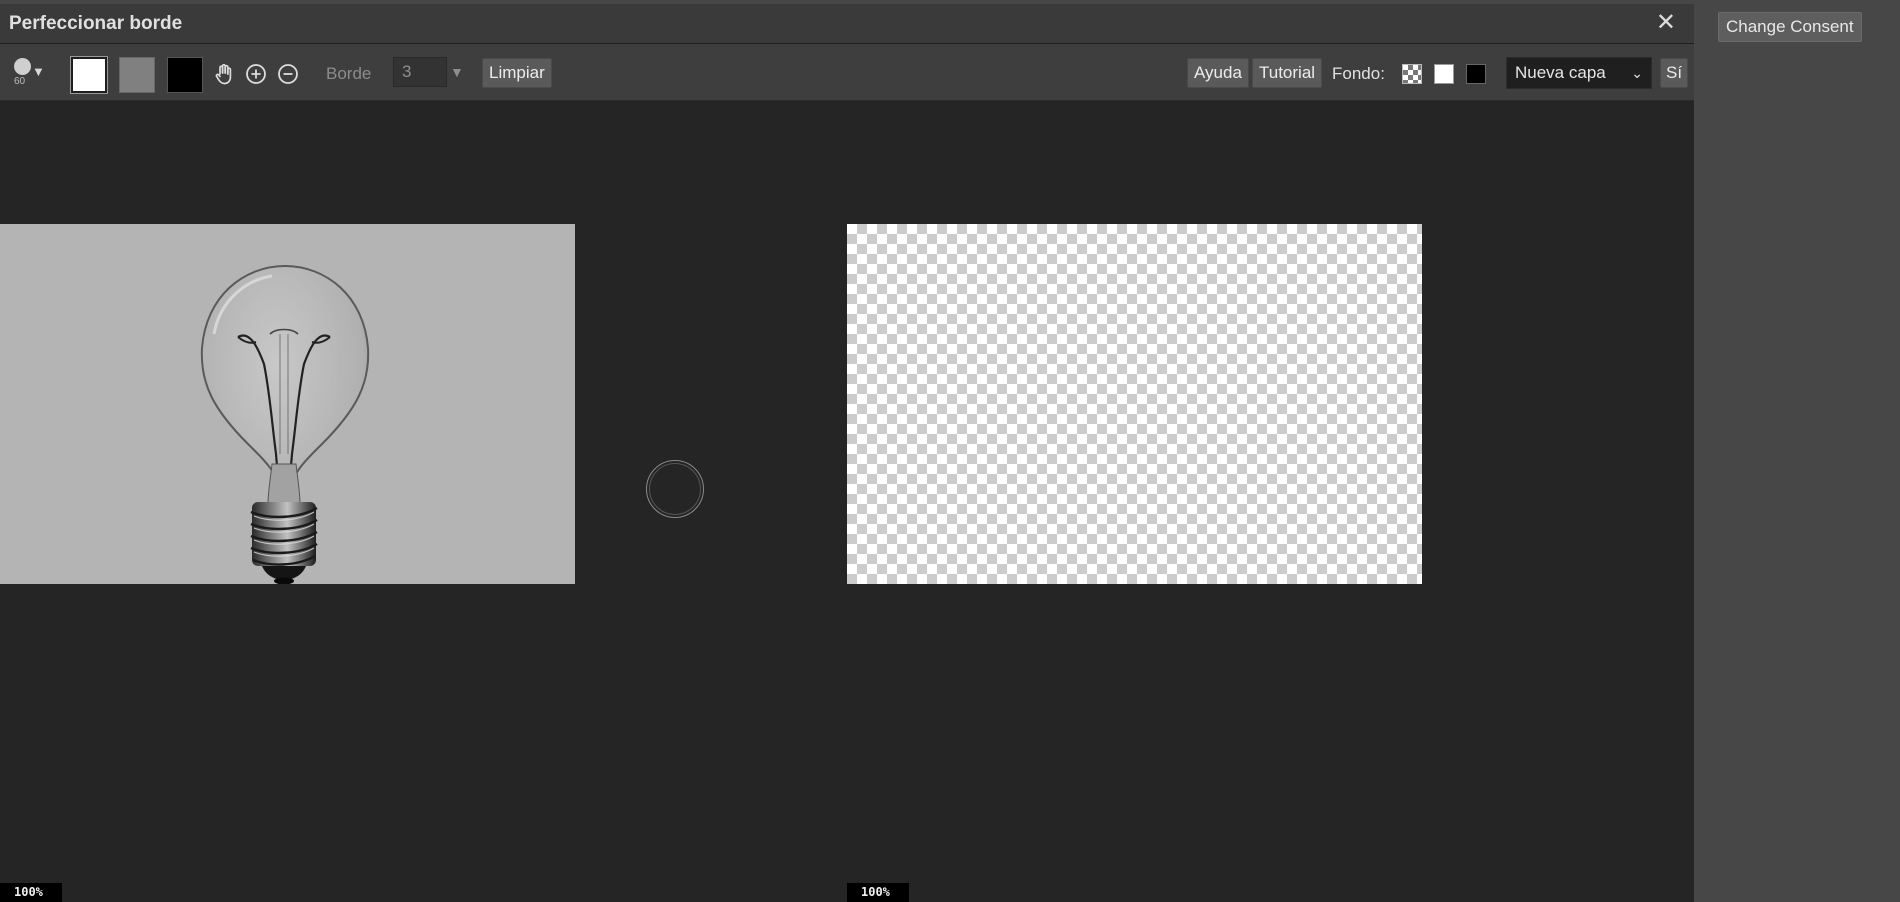  What do you see at coordinates (847, 24) in the screenshot?
I see `dialog-titlebar: Perfeccionar borde ✕` at bounding box center [847, 24].